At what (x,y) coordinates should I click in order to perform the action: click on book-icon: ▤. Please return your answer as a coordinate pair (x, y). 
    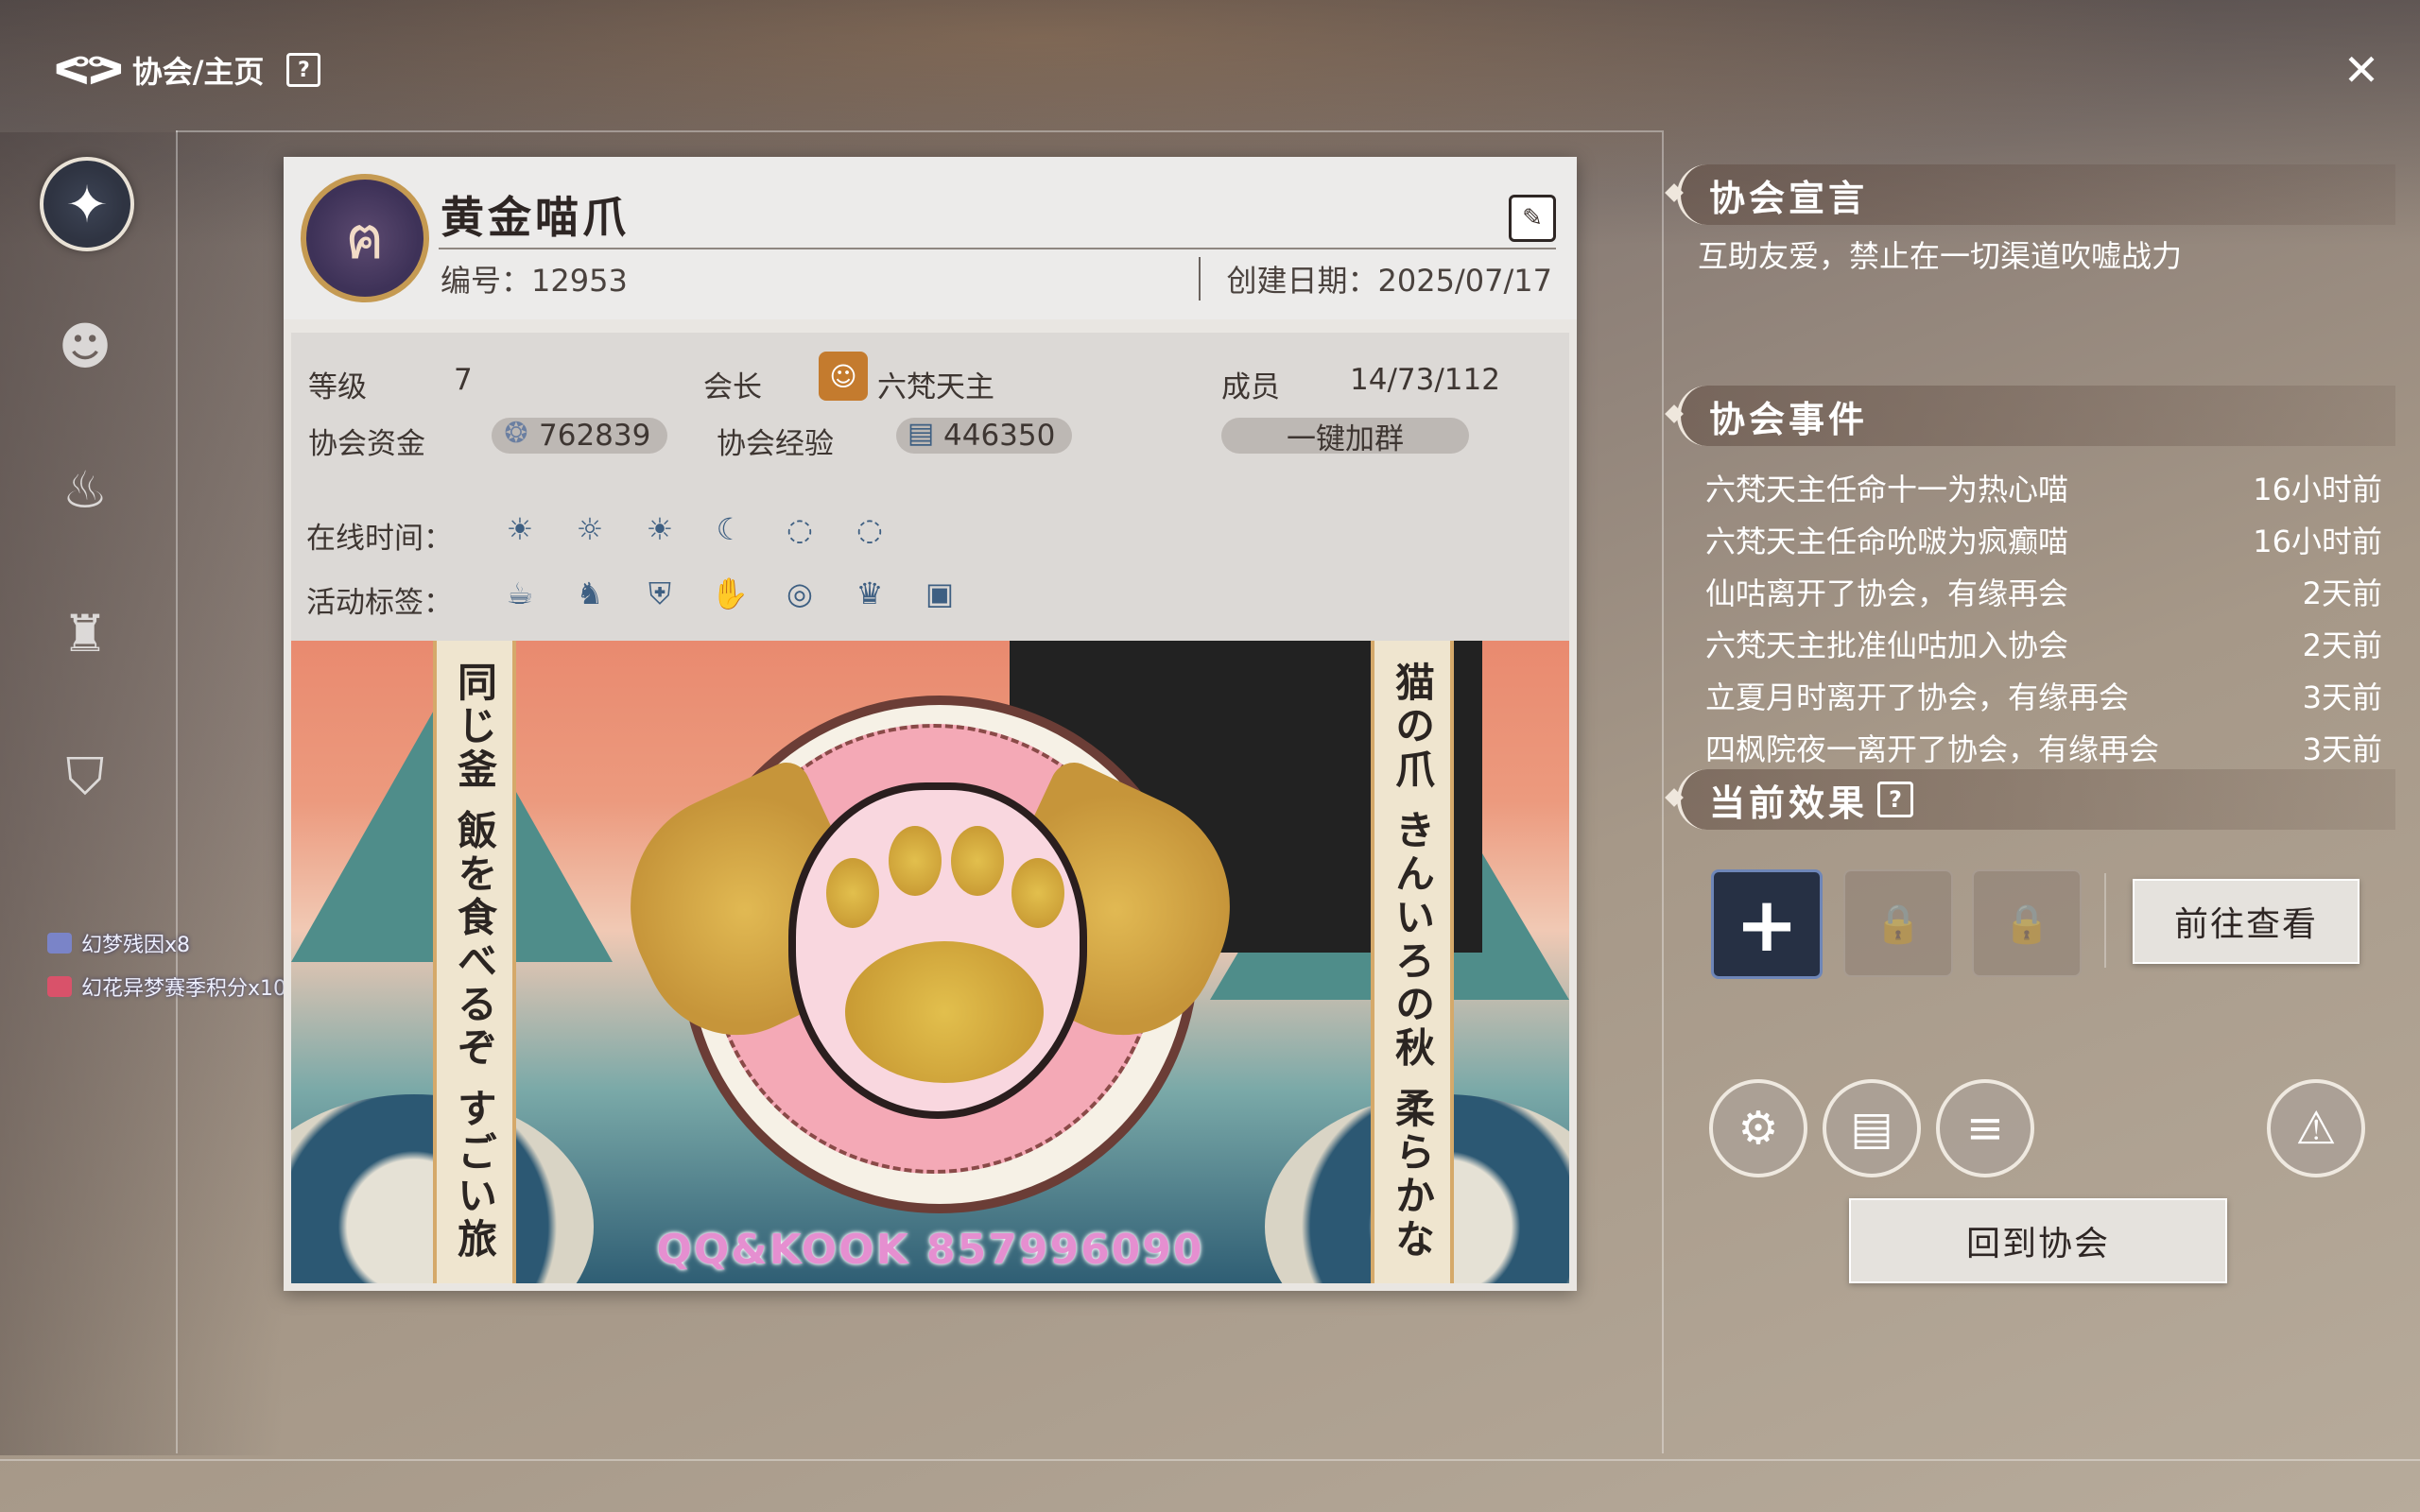
    Looking at the image, I should click on (921, 433).